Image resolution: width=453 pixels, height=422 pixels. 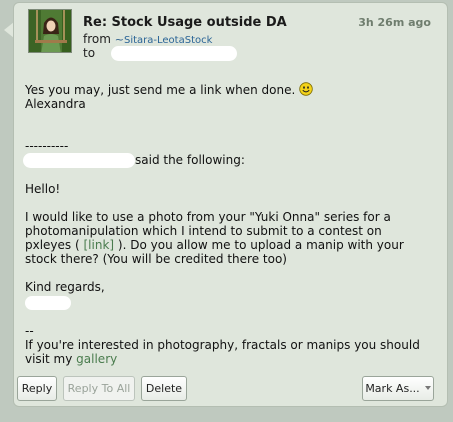 What do you see at coordinates (190, 160) in the screenshot?
I see `said-following-text: said the following:` at bounding box center [190, 160].